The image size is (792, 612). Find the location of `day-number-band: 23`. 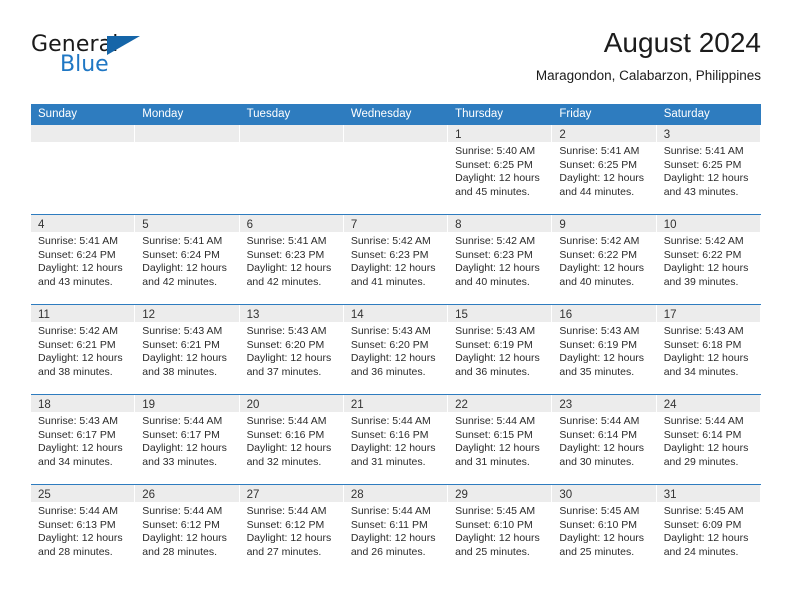

day-number-band: 23 is located at coordinates (604, 403).